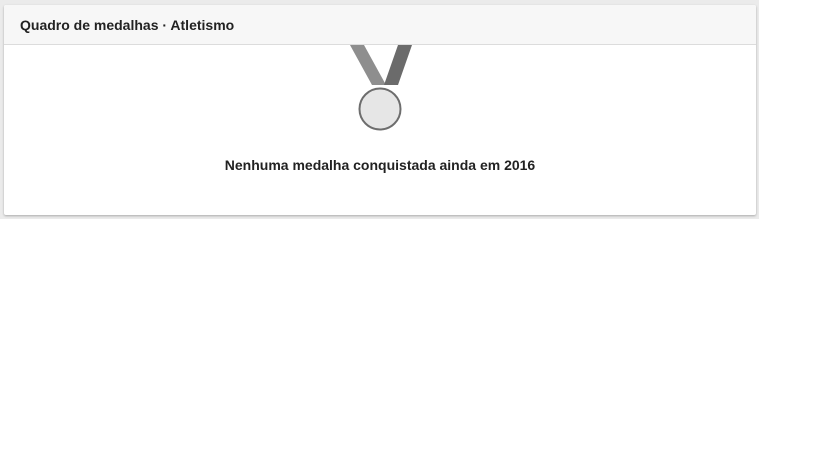 Image resolution: width=819 pixels, height=460 pixels. I want to click on medal-icon, so click(381, 88).